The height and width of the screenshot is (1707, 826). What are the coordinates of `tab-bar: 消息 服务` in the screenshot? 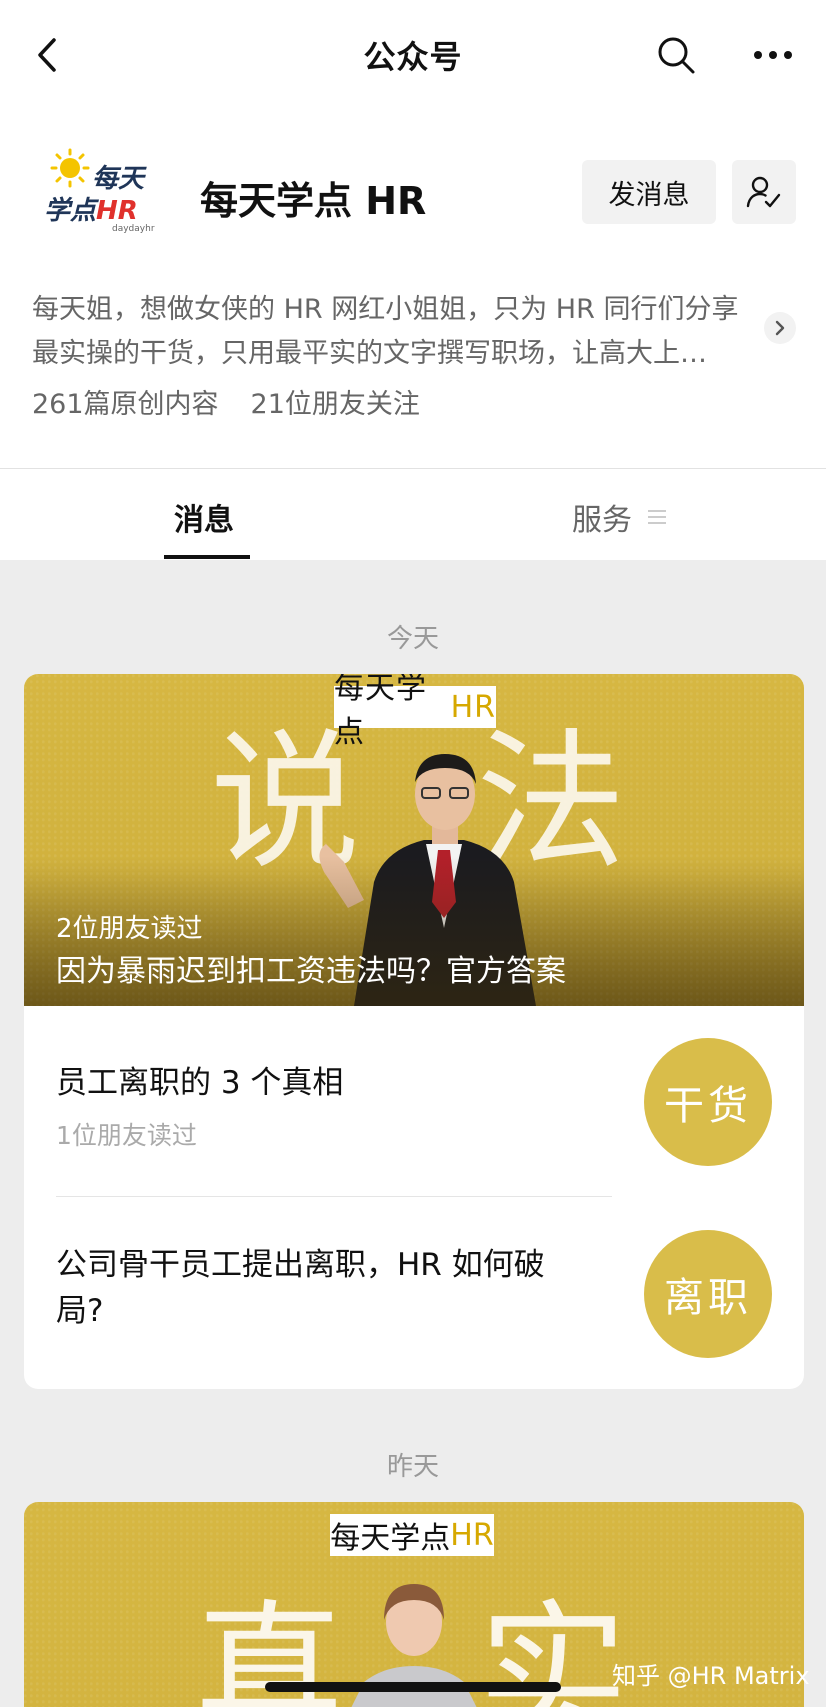 It's located at (413, 514).